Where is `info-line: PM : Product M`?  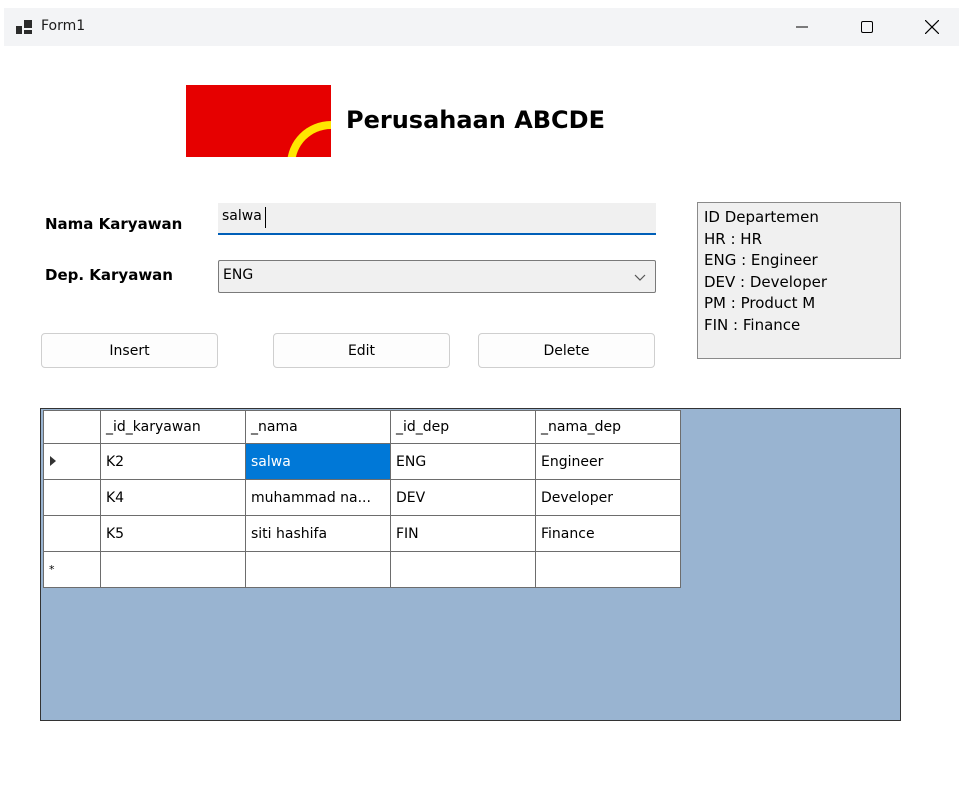
info-line: PM : Product M is located at coordinates (760, 303).